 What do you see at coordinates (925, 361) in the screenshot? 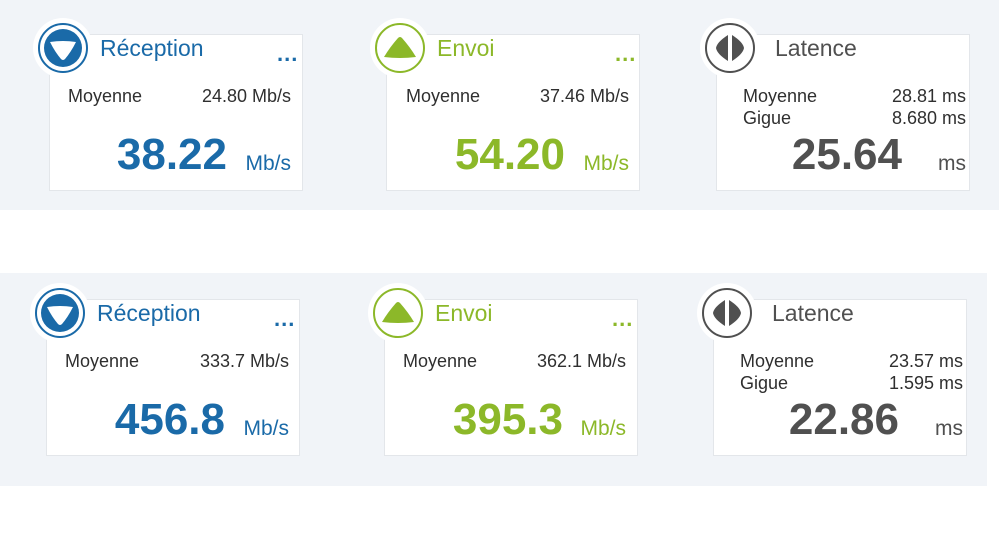
I see `latency-average-value: 23.57 ms` at bounding box center [925, 361].